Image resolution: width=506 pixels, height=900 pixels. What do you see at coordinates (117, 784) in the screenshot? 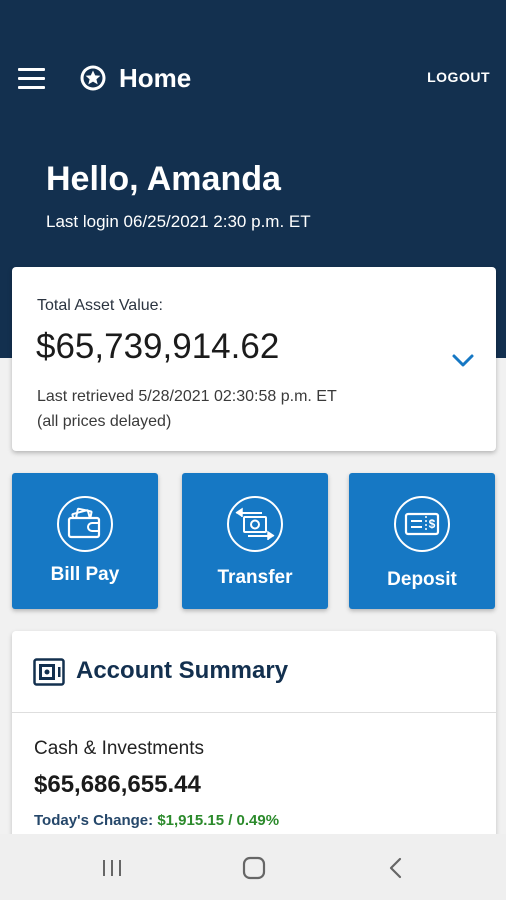
I see `cash-investments-value: $65,686,655.44` at bounding box center [117, 784].